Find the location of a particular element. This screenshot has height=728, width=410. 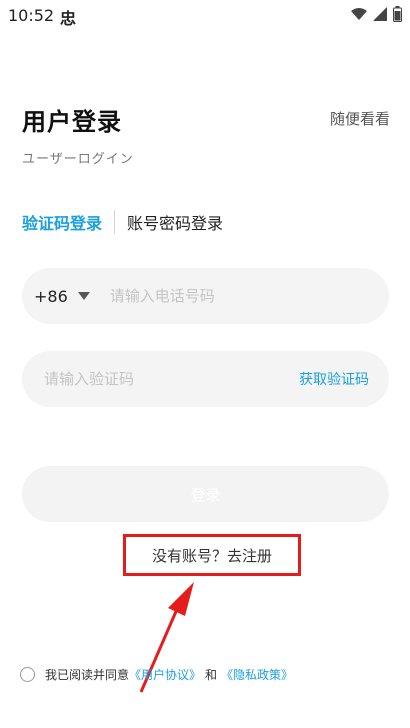

status-time: 10:52 is located at coordinates (31, 15).